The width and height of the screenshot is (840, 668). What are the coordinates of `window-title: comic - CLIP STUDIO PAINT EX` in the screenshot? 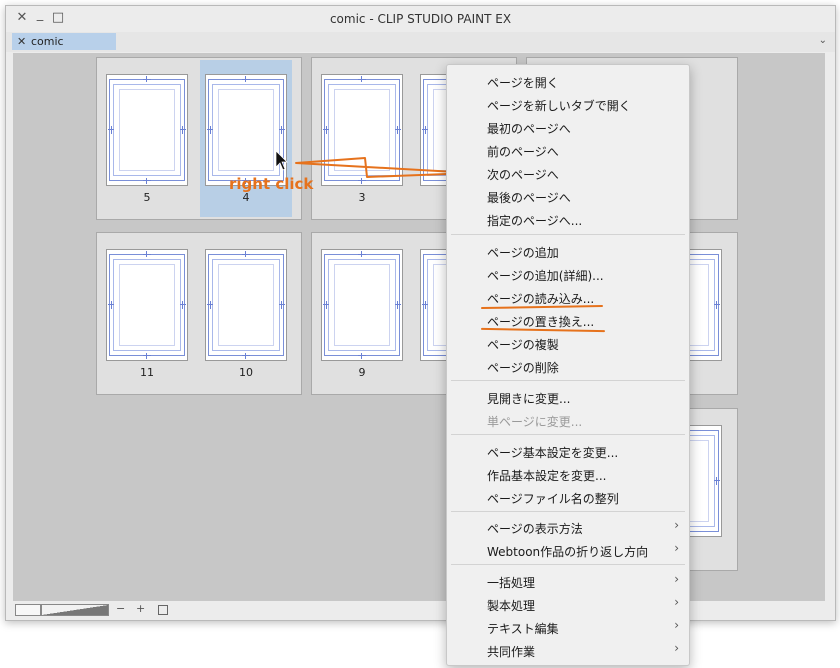 It's located at (420, 19).